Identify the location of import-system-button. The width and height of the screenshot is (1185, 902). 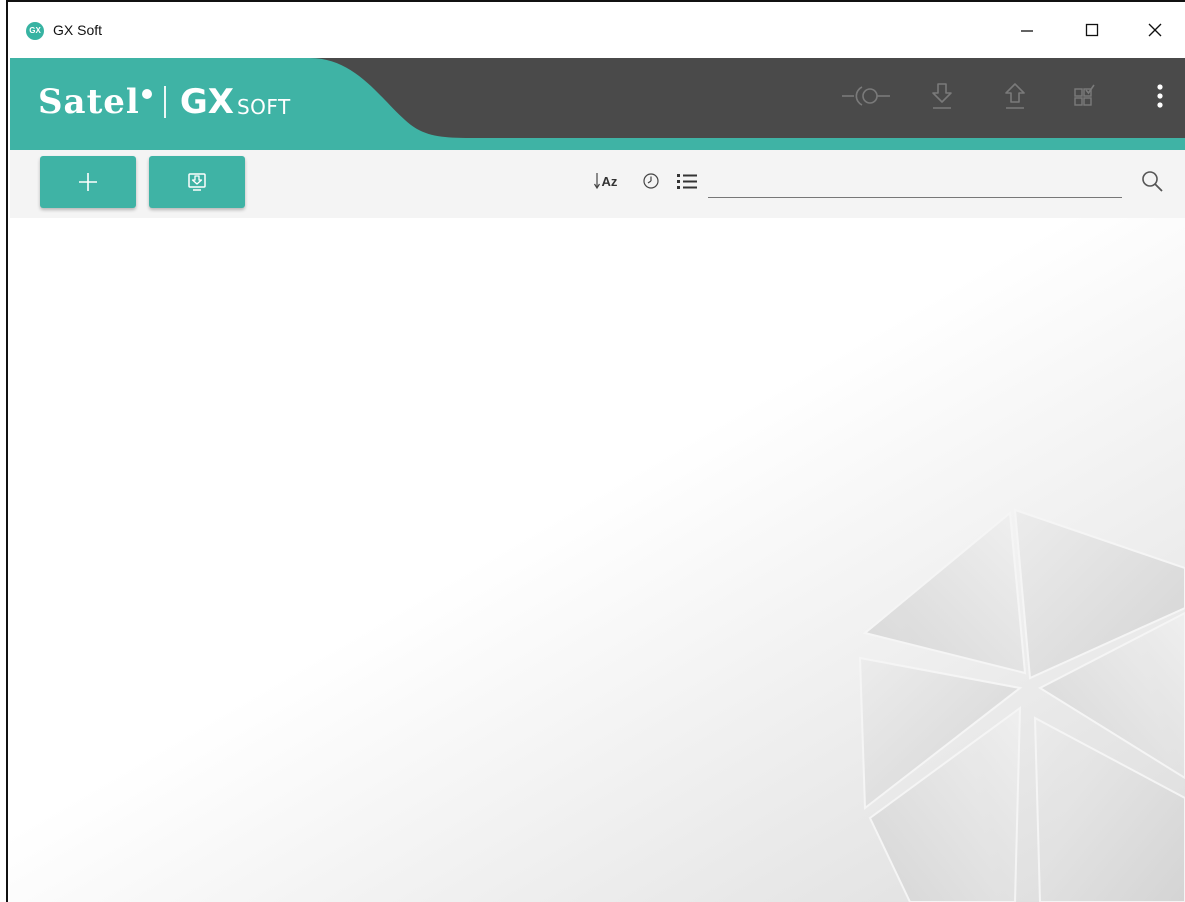
(197, 182).